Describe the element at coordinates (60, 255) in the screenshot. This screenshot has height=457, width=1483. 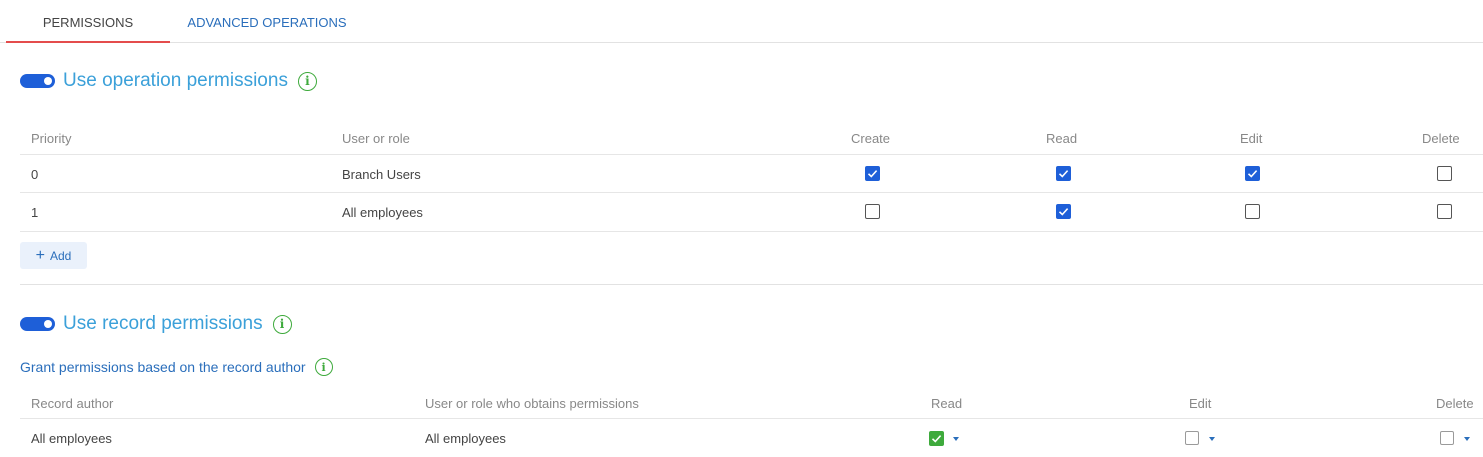
I see `add-button-label: Add` at that location.